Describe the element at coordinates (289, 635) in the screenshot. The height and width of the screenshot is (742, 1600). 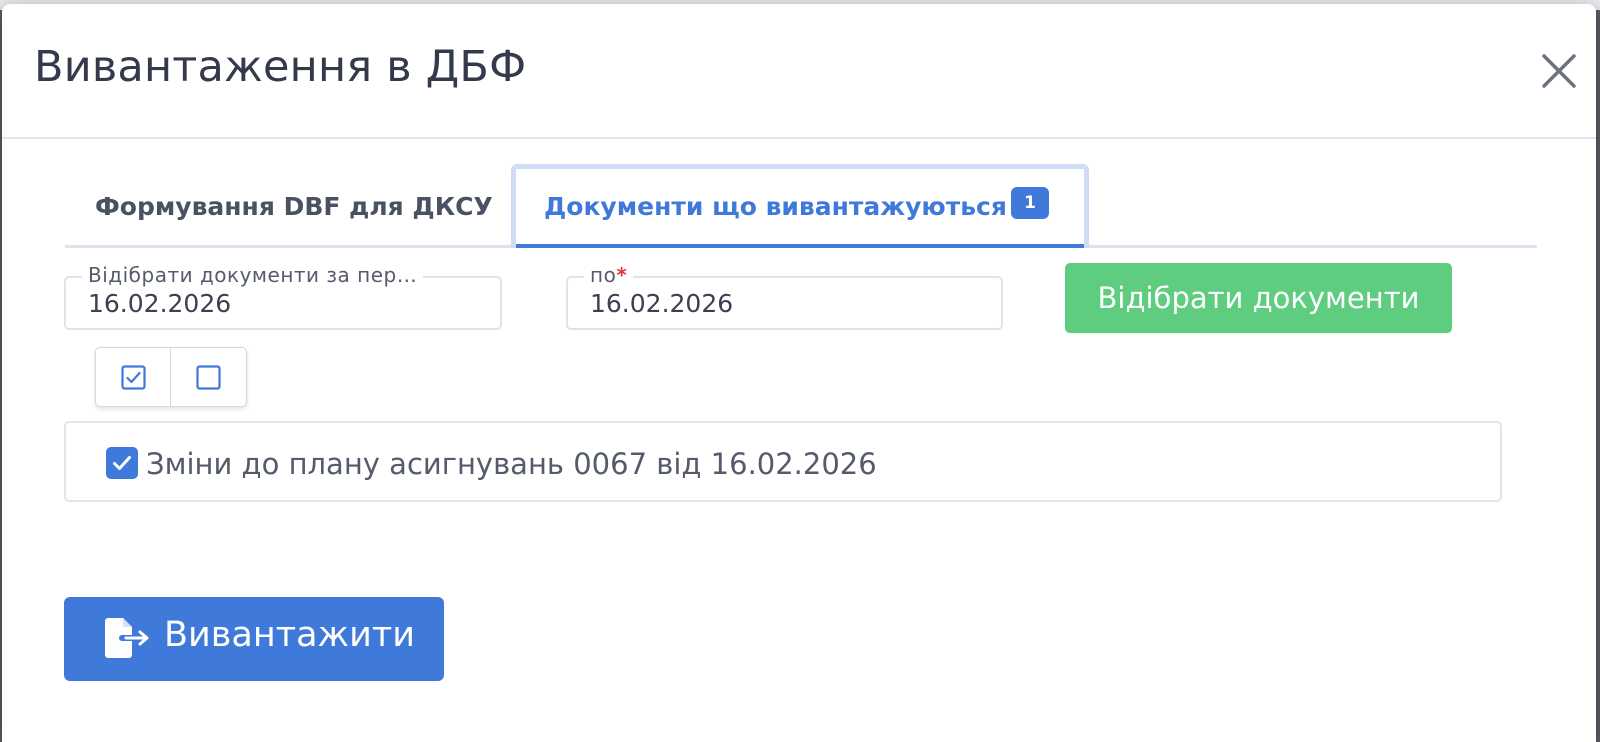
I see `export-label: Вивантажити` at that location.